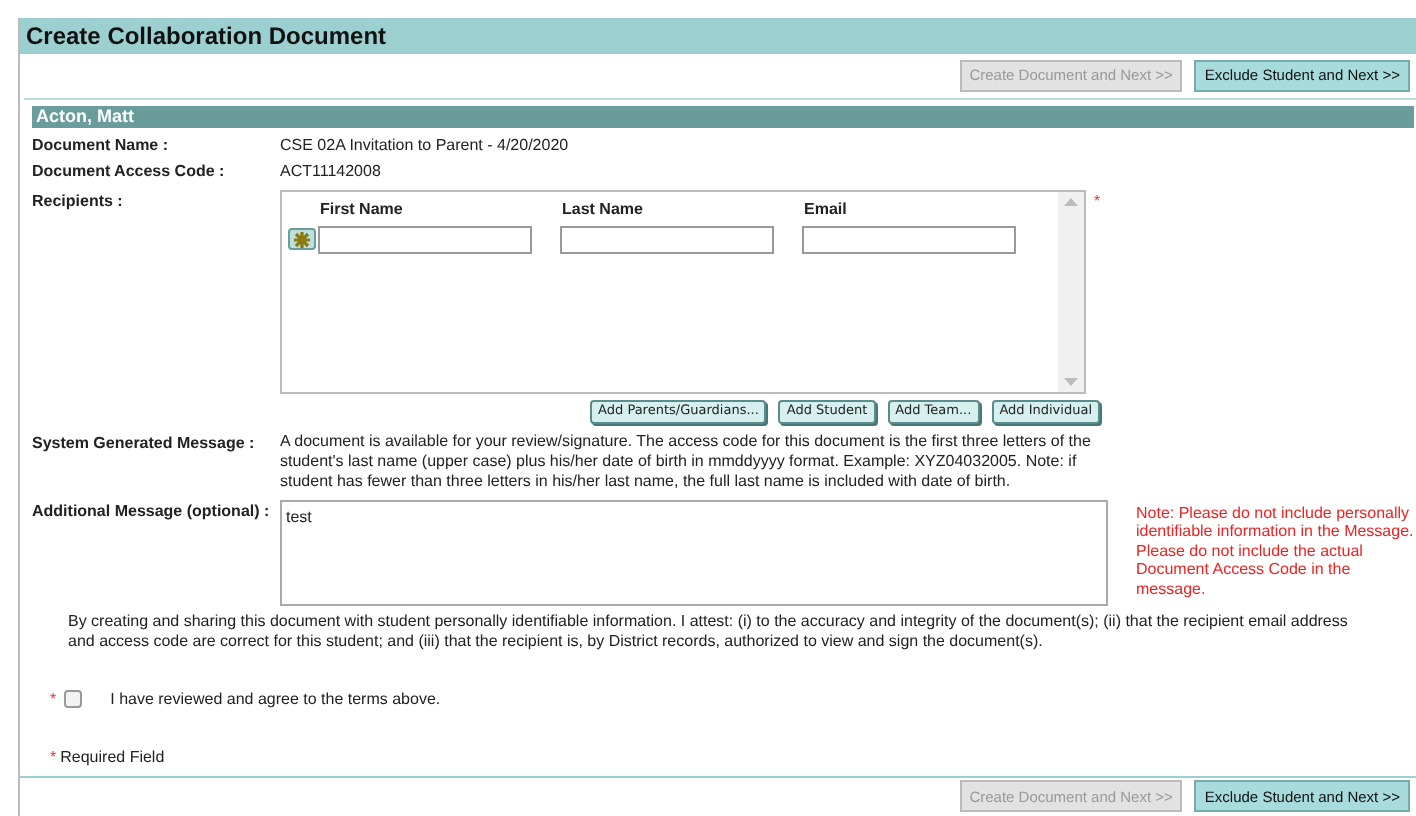  What do you see at coordinates (723, 116) in the screenshot?
I see `student-header: Acton, Matt` at bounding box center [723, 116].